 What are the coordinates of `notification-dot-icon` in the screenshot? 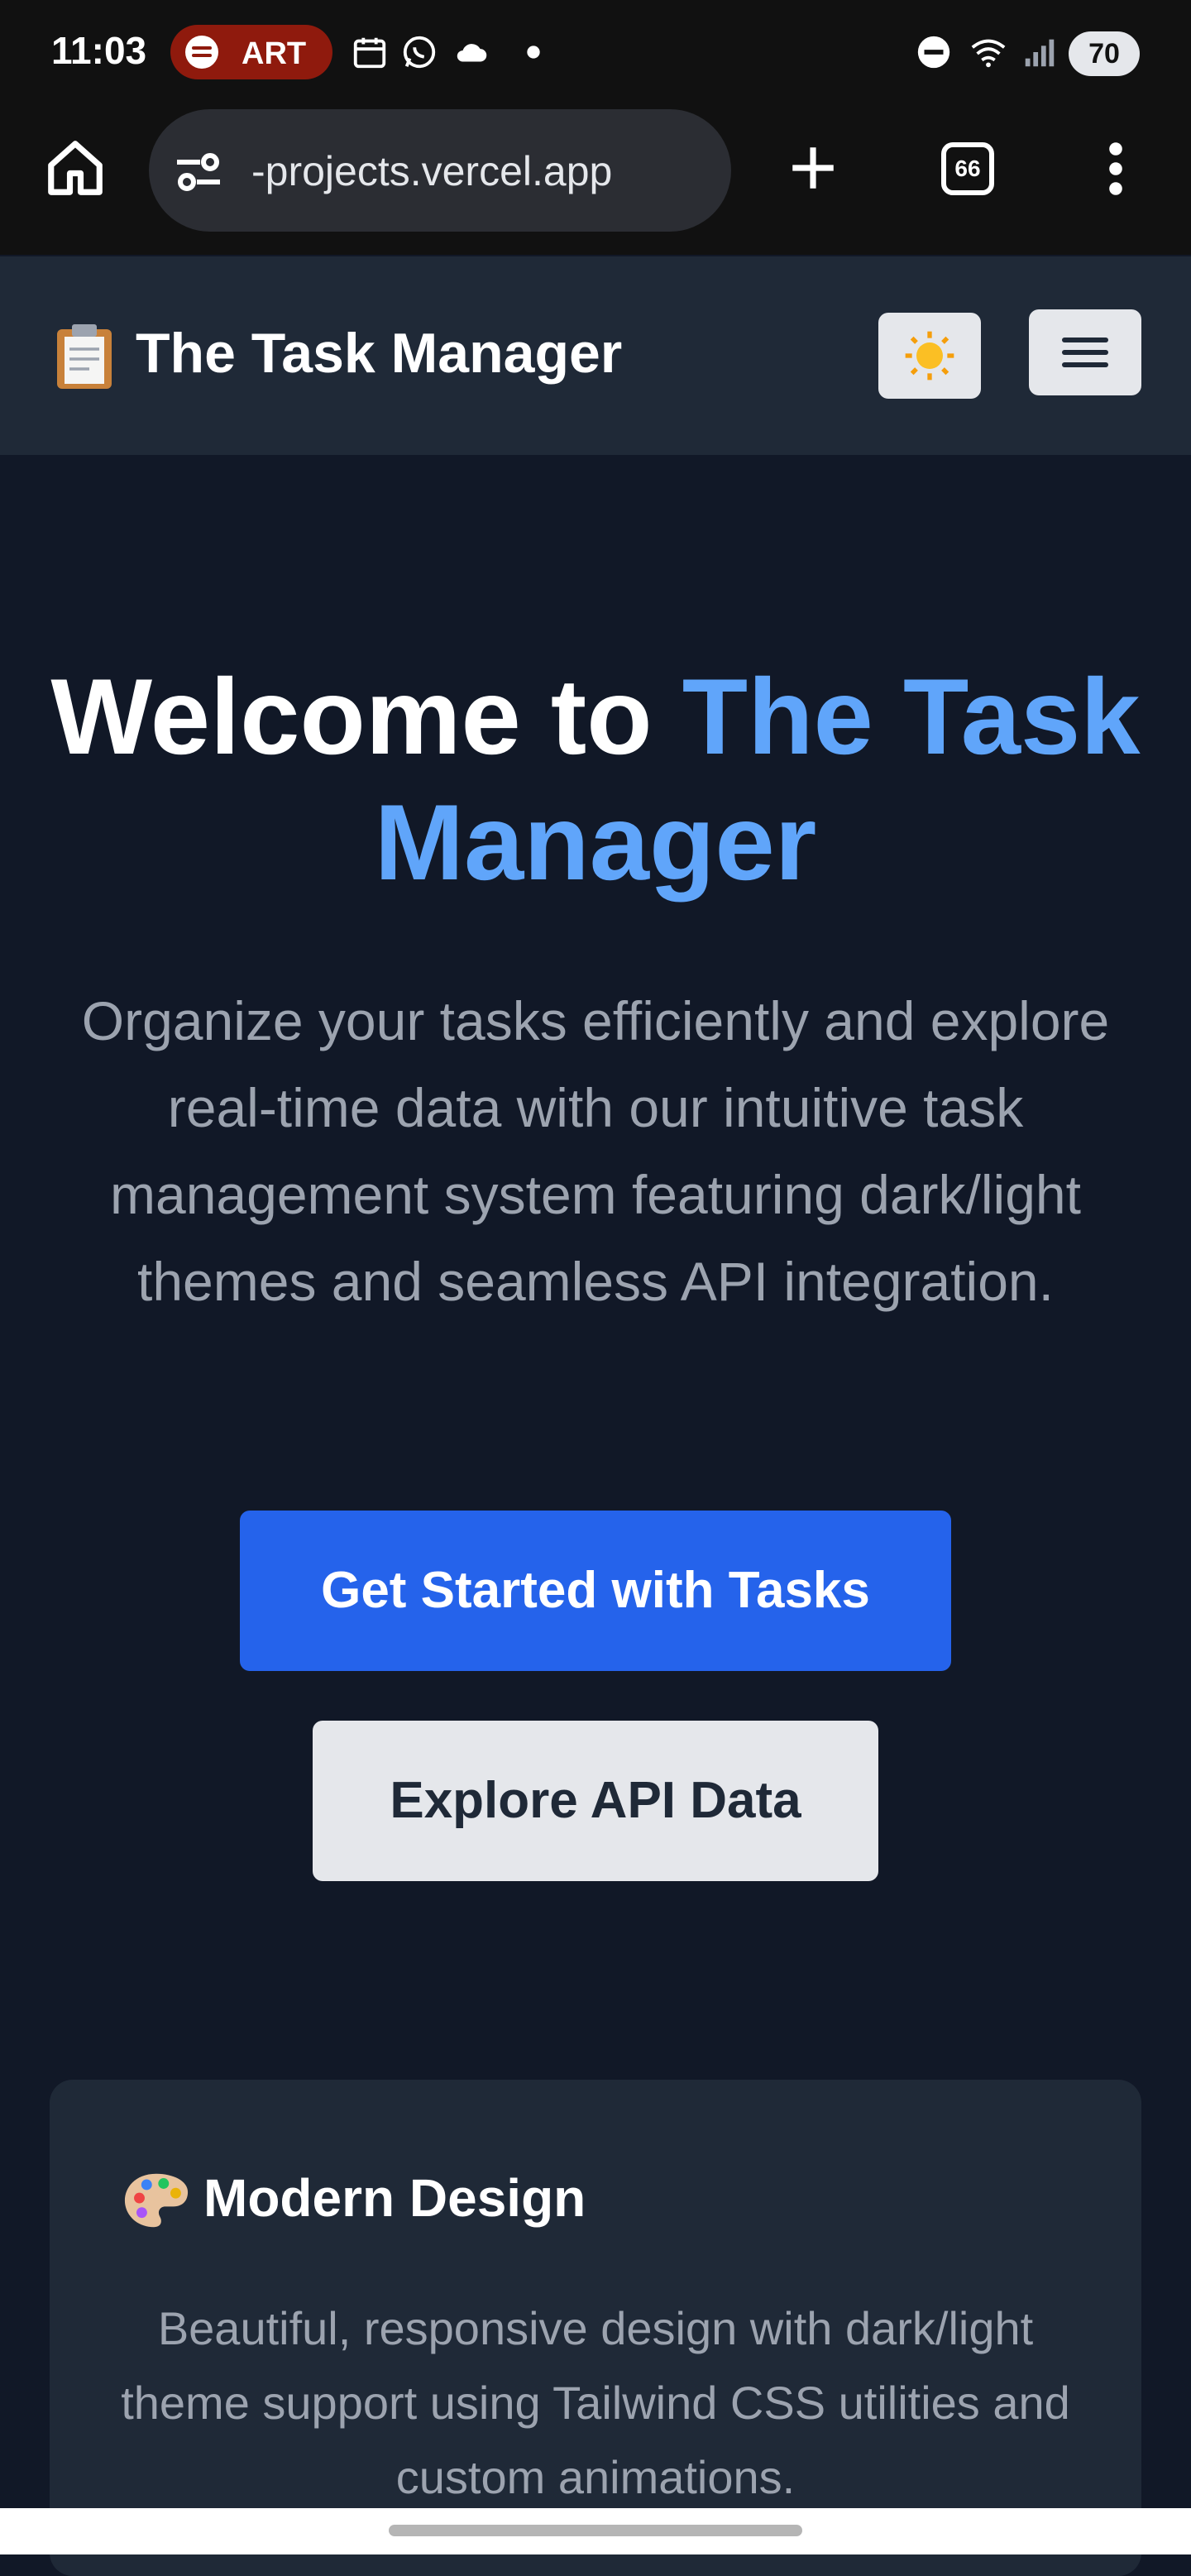 It's located at (533, 52).